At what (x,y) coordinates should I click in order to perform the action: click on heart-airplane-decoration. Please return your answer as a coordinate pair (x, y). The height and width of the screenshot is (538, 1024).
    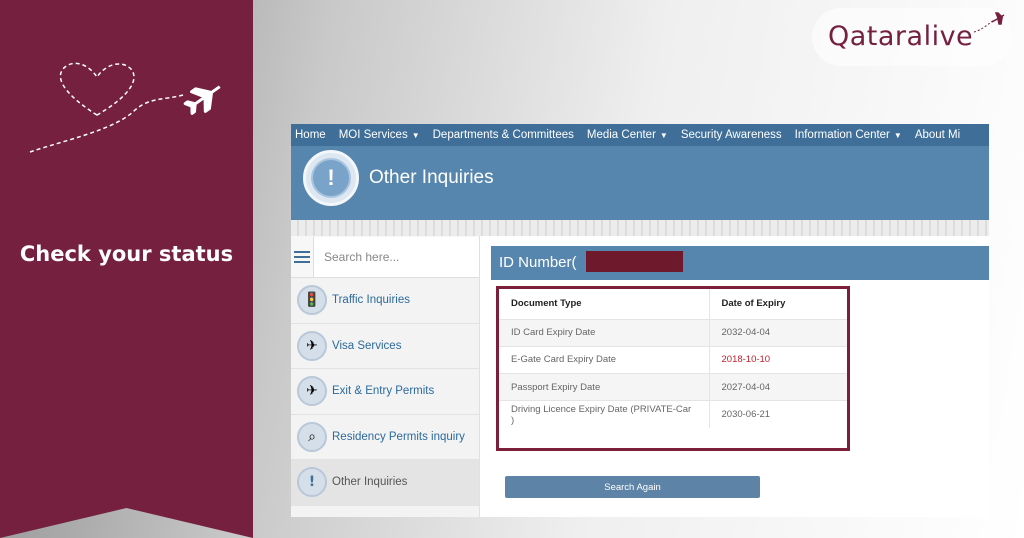
    Looking at the image, I should click on (125, 107).